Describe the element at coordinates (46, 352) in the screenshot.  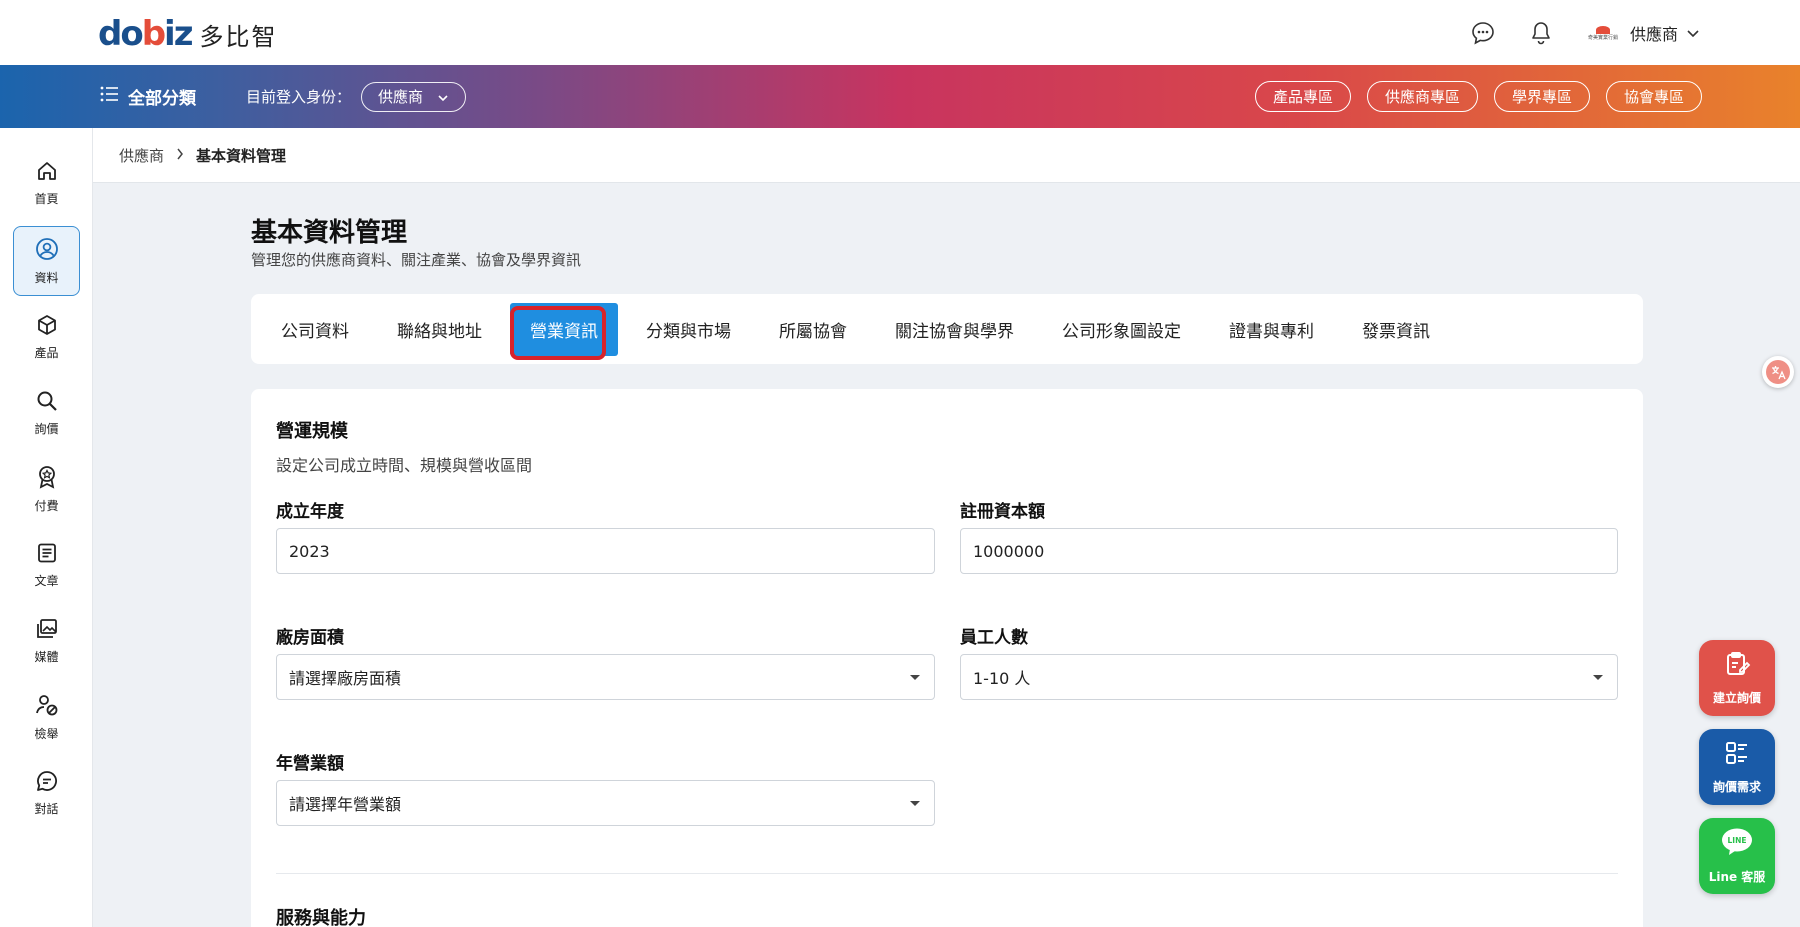
I see `sidebar-item-label: 產品` at that location.